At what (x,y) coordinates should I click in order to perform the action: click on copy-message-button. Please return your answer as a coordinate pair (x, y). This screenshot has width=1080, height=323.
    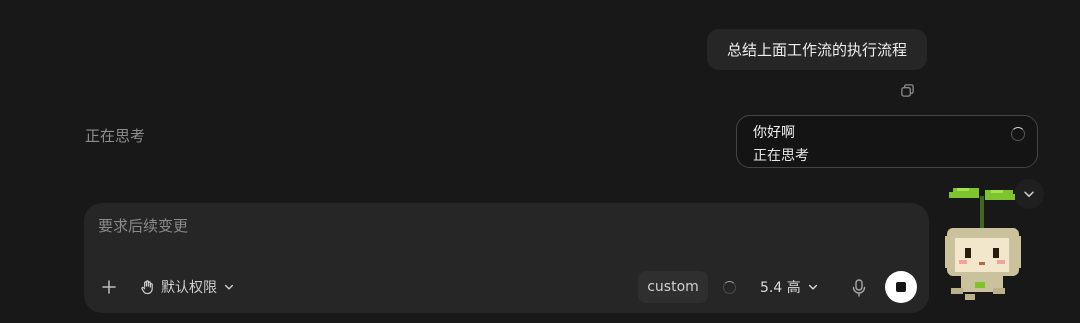
    Looking at the image, I should click on (907, 90).